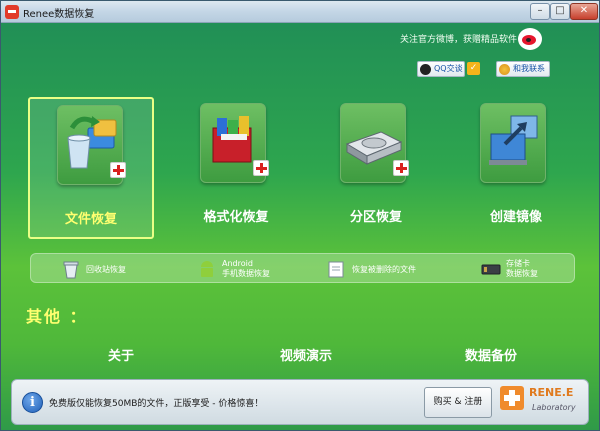 This screenshot has width=600, height=431. I want to click on maximize-button: □, so click(560, 11).